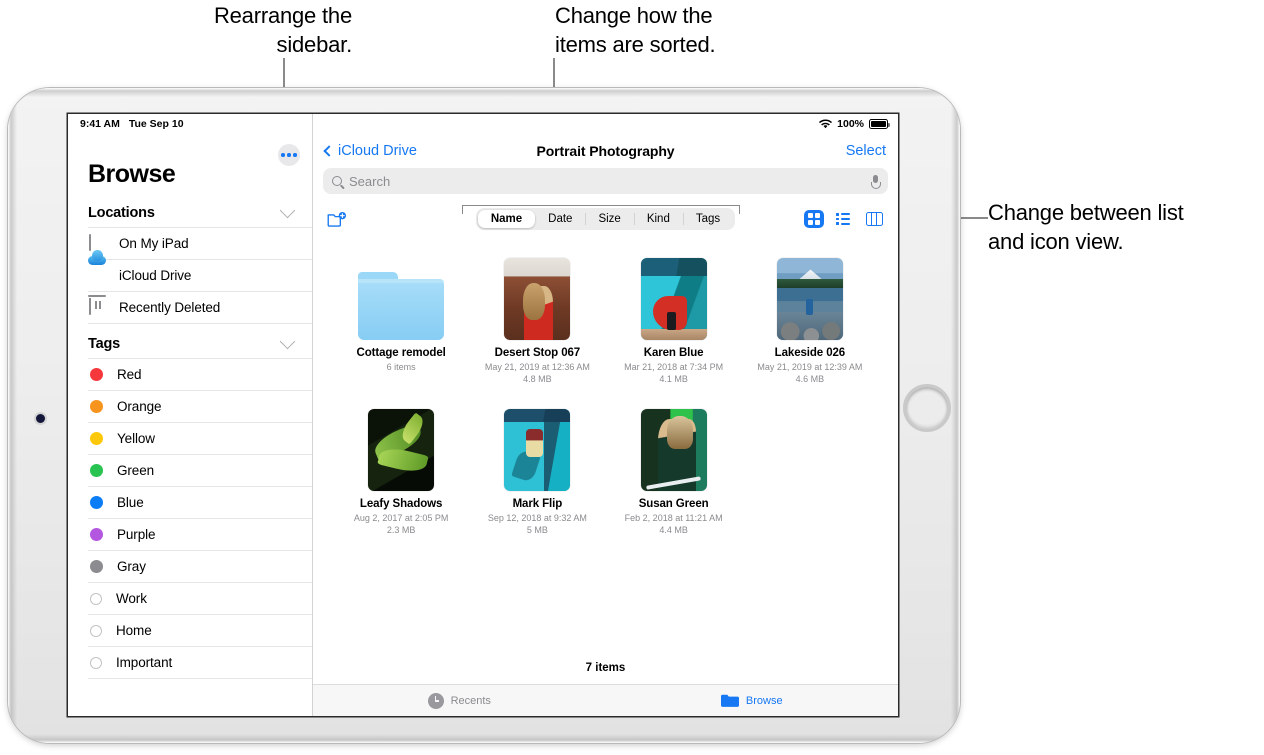  I want to click on item-name: Susan Green, so click(673, 504).